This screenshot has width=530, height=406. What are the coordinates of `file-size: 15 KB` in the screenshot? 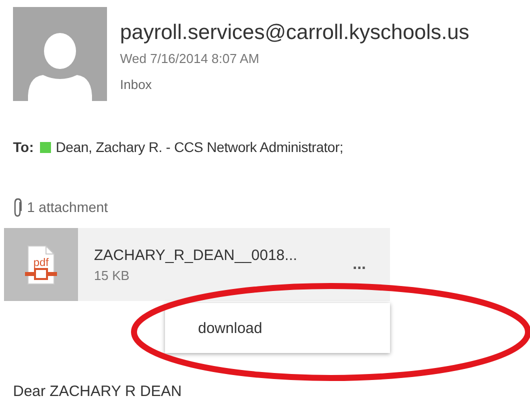 It's located at (112, 275).